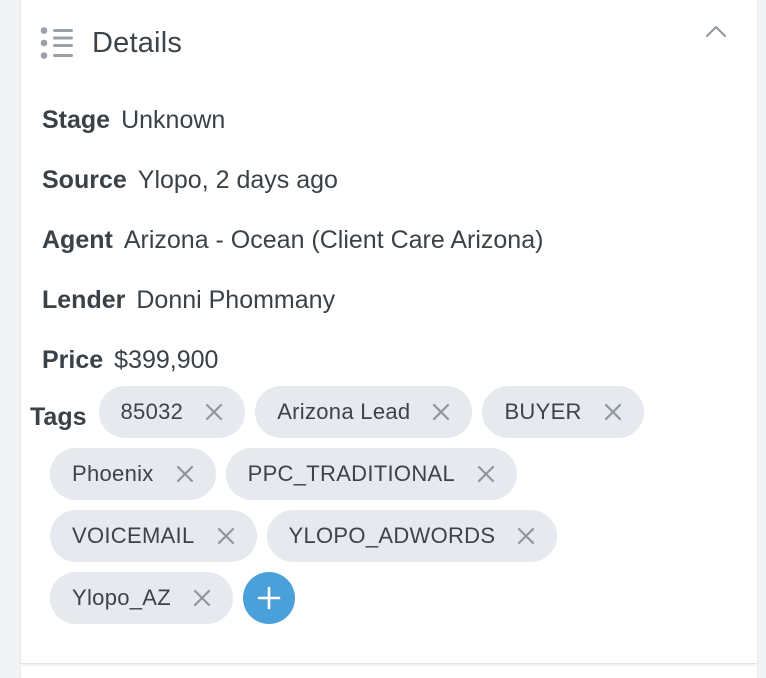 The image size is (766, 678). What do you see at coordinates (351, 473) in the screenshot?
I see `tag-label: PPC_TRADITIONAL` at bounding box center [351, 473].